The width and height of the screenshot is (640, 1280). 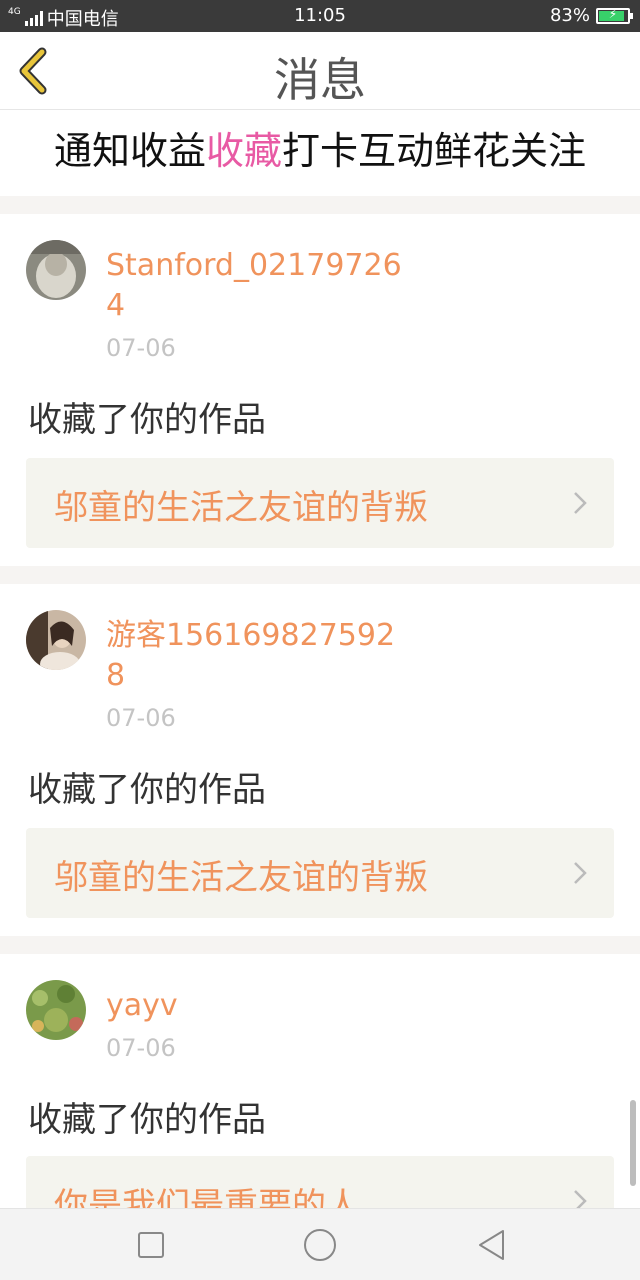 What do you see at coordinates (92, 155) in the screenshot?
I see `tab-notifications: 通知` at bounding box center [92, 155].